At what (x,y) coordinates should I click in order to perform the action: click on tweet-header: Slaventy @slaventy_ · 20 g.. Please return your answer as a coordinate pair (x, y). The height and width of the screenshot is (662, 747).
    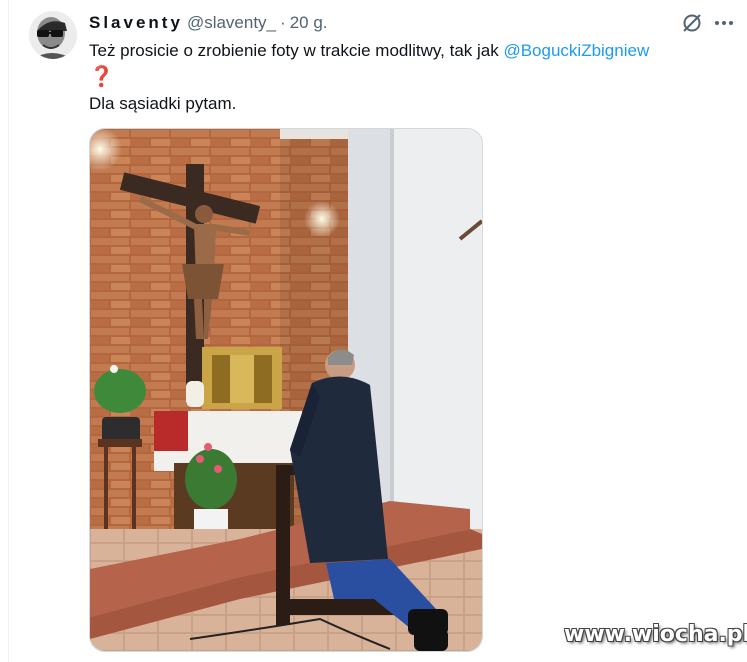
    Looking at the image, I should click on (208, 23).